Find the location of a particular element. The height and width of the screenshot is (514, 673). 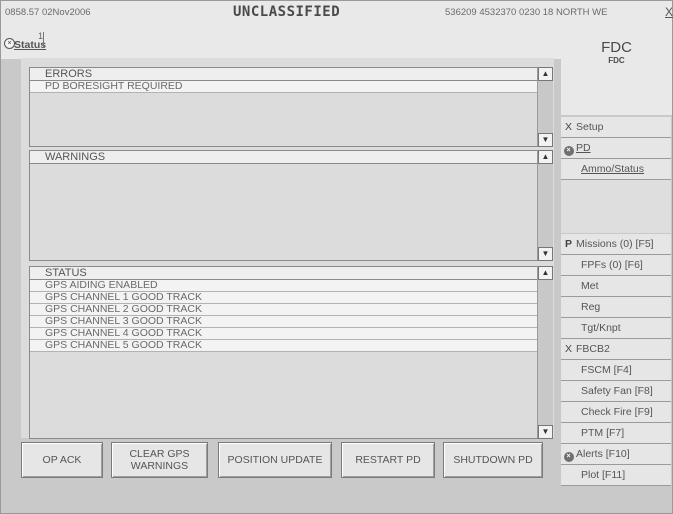

sidebar-item-label: Check Fire [F9] is located at coordinates (617, 412).